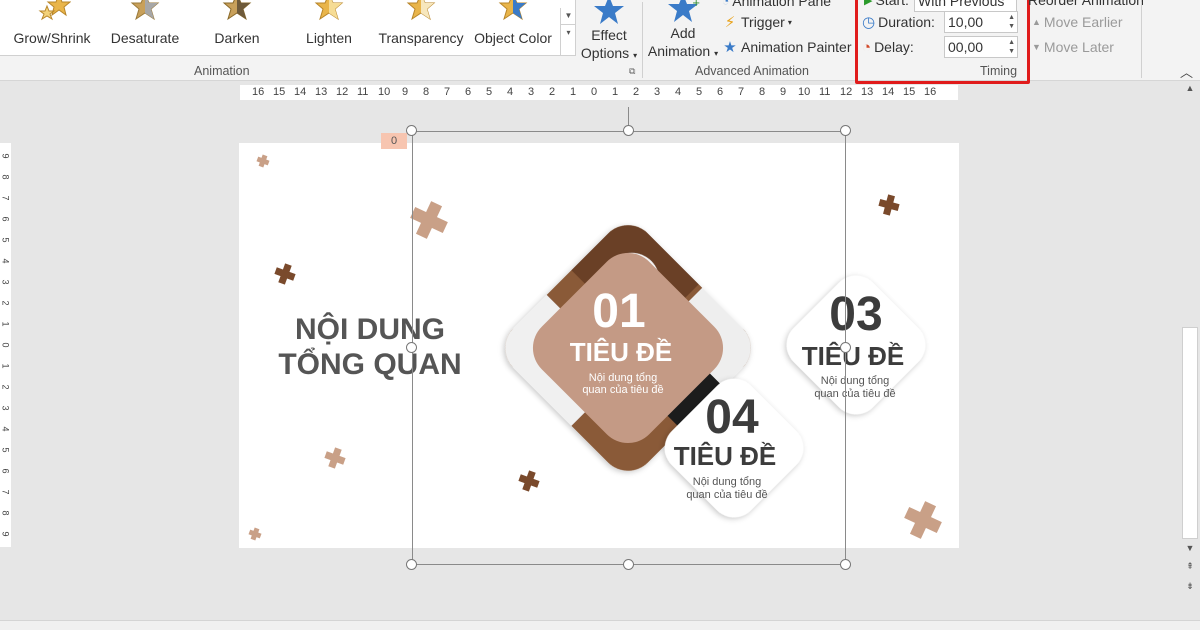 The width and height of the screenshot is (1200, 630). What do you see at coordinates (145, 10) in the screenshot?
I see `desaturate-star-icon` at bounding box center [145, 10].